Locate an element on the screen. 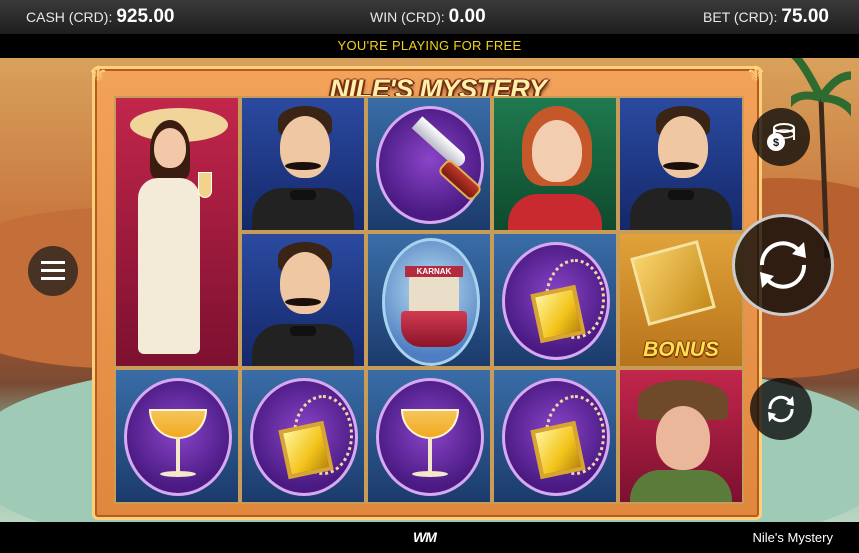 Image resolution: width=859 pixels, height=553 pixels. free-play-notice: YOU'RE PLAYING FOR FREE is located at coordinates (429, 46).